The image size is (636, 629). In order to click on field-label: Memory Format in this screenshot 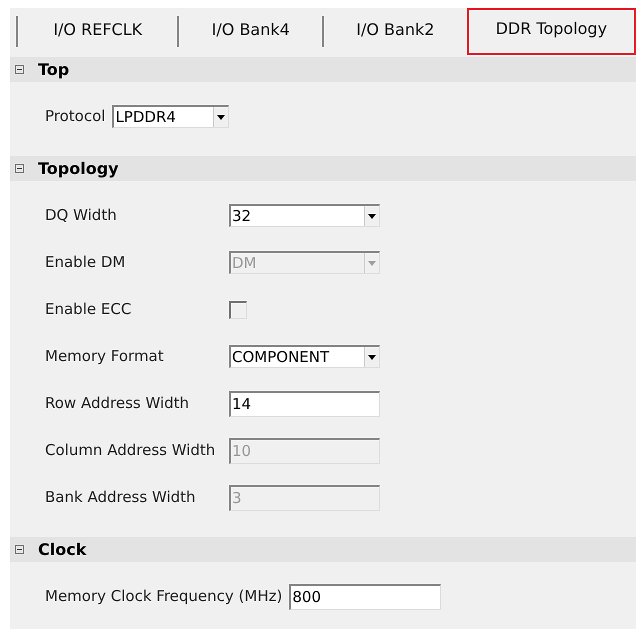, I will do `click(105, 357)`.